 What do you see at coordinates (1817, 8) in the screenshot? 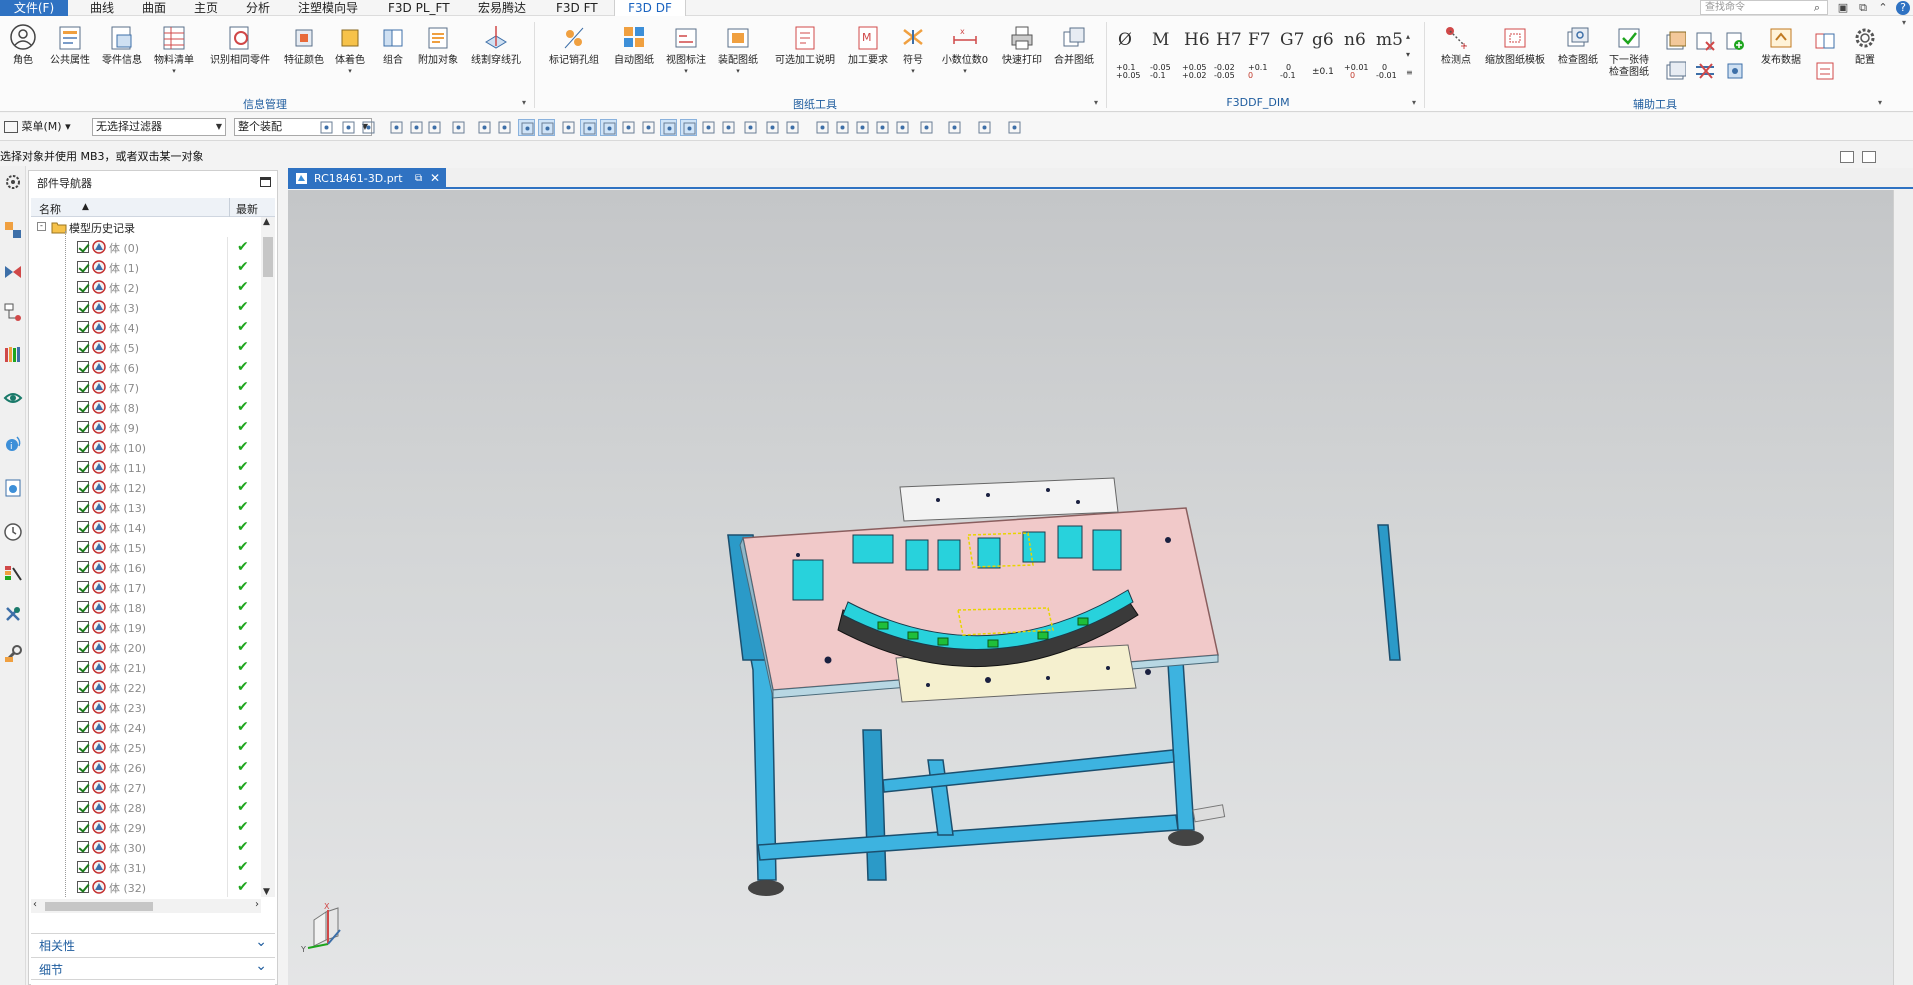
I see `search-icon: ⌕` at bounding box center [1817, 8].